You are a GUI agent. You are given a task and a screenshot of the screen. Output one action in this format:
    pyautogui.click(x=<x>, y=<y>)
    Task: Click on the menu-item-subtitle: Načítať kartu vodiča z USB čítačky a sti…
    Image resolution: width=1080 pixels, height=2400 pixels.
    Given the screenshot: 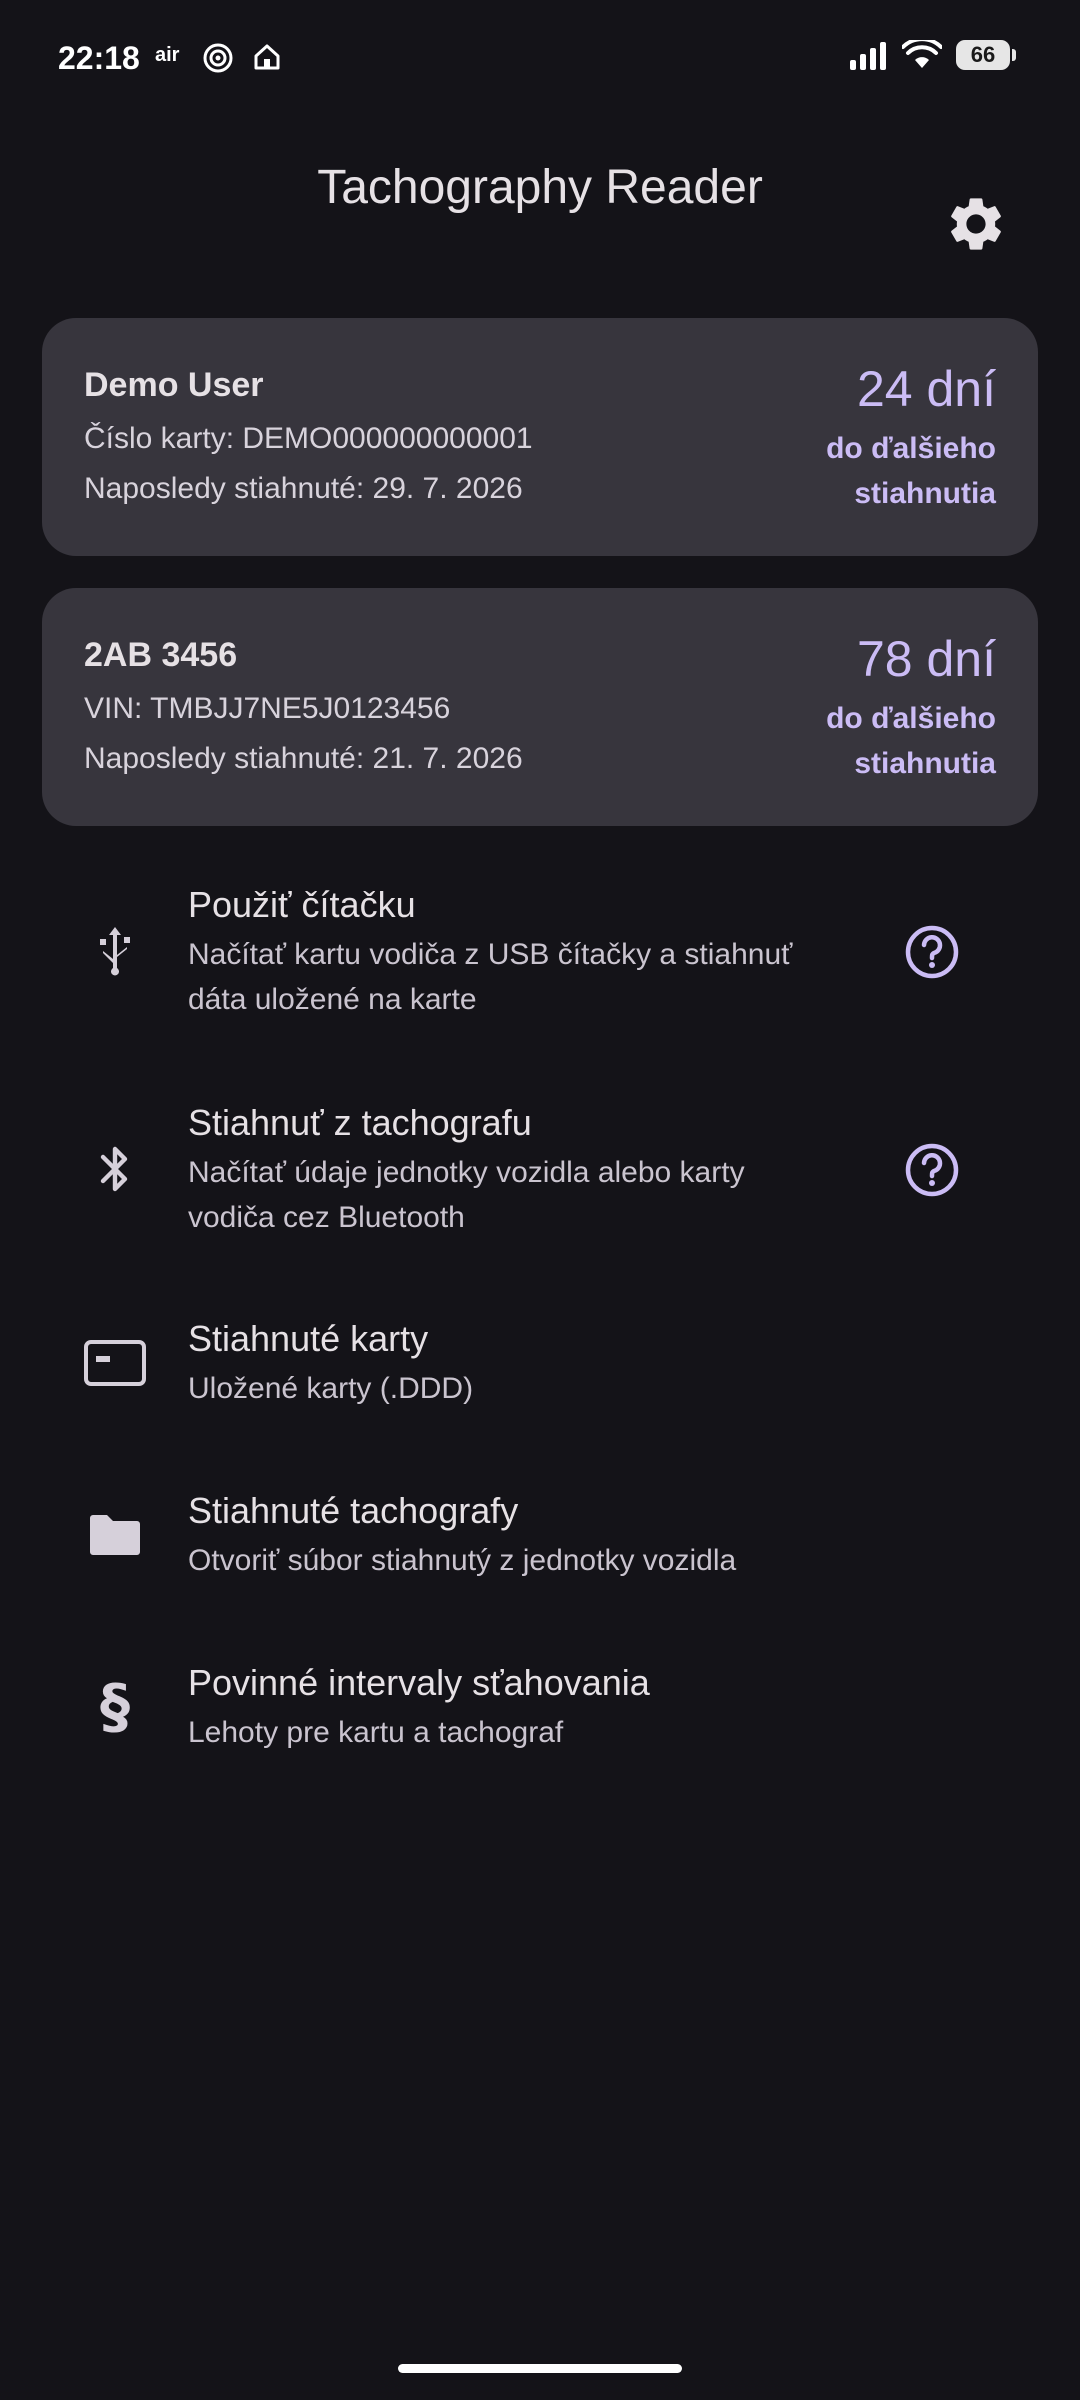 What is the action you would take?
    pyautogui.click(x=490, y=977)
    